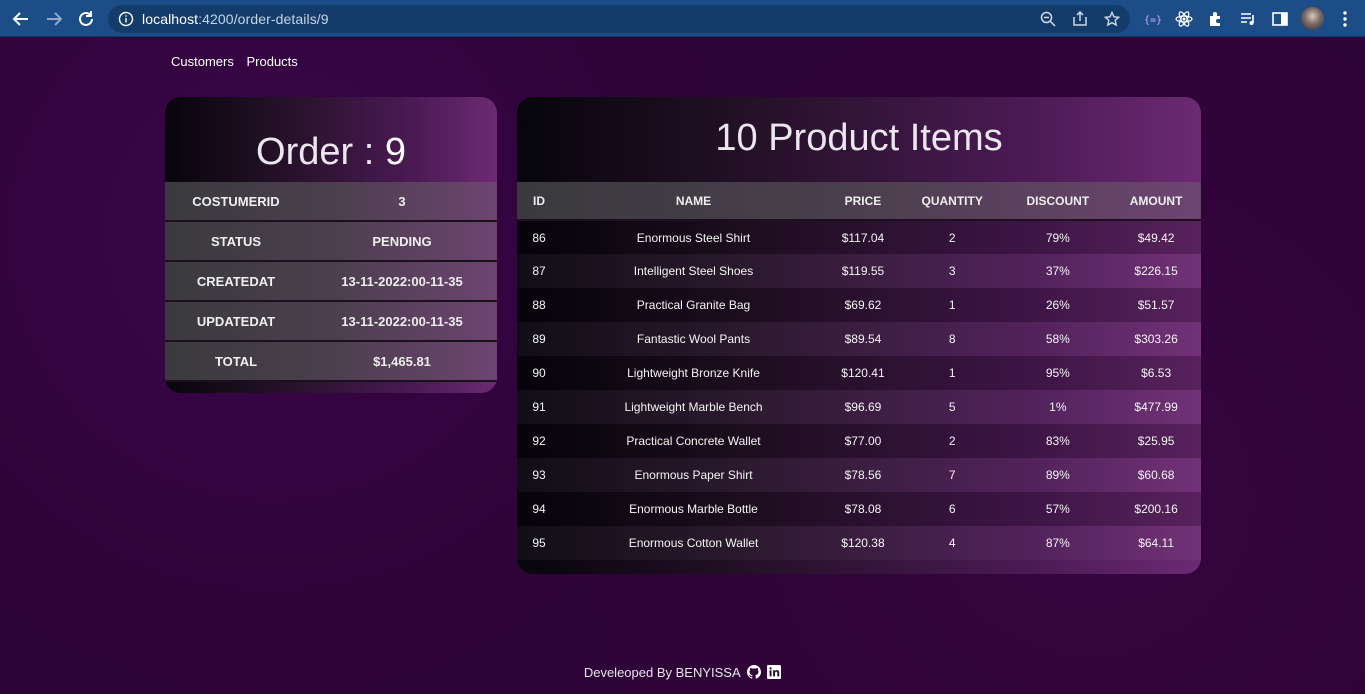 This screenshot has height=694, width=1365. I want to click on column-header-name: NAME, so click(693, 200).